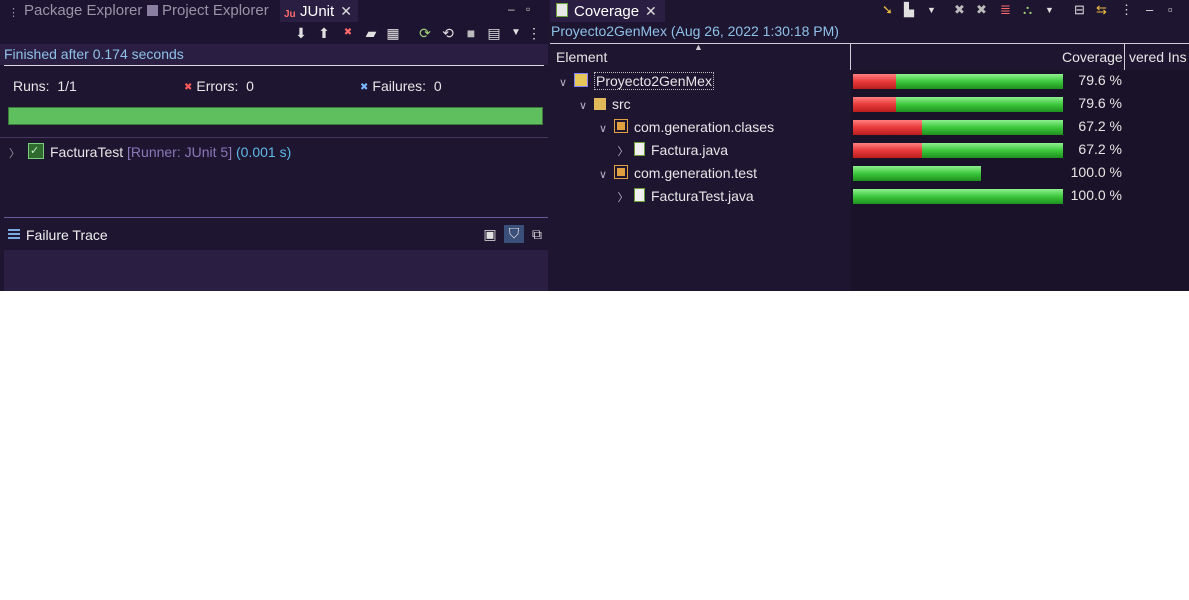 This screenshot has height=600, width=1189. What do you see at coordinates (1005, 10) in the screenshot?
I see `merge-sessions-icon: ≣` at bounding box center [1005, 10].